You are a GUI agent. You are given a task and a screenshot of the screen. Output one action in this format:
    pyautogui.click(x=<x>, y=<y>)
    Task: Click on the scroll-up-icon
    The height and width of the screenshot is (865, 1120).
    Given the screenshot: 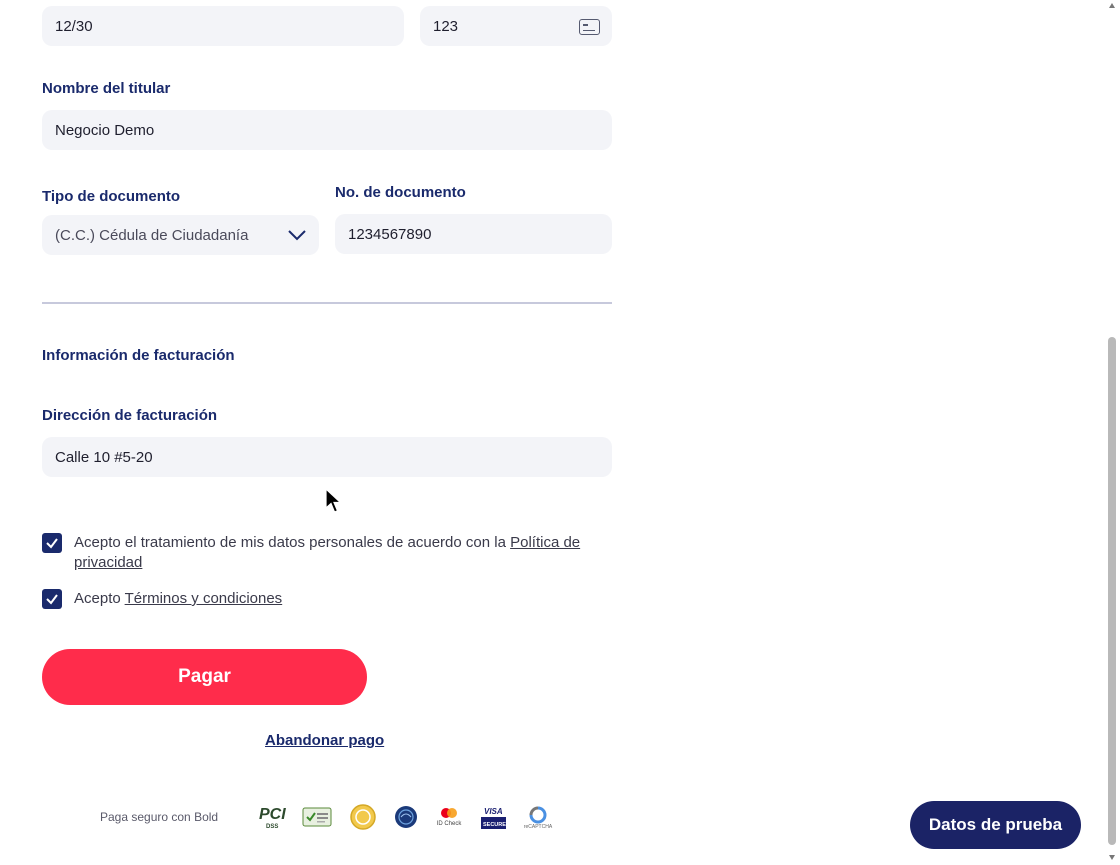 What is the action you would take?
    pyautogui.click(x=1112, y=6)
    